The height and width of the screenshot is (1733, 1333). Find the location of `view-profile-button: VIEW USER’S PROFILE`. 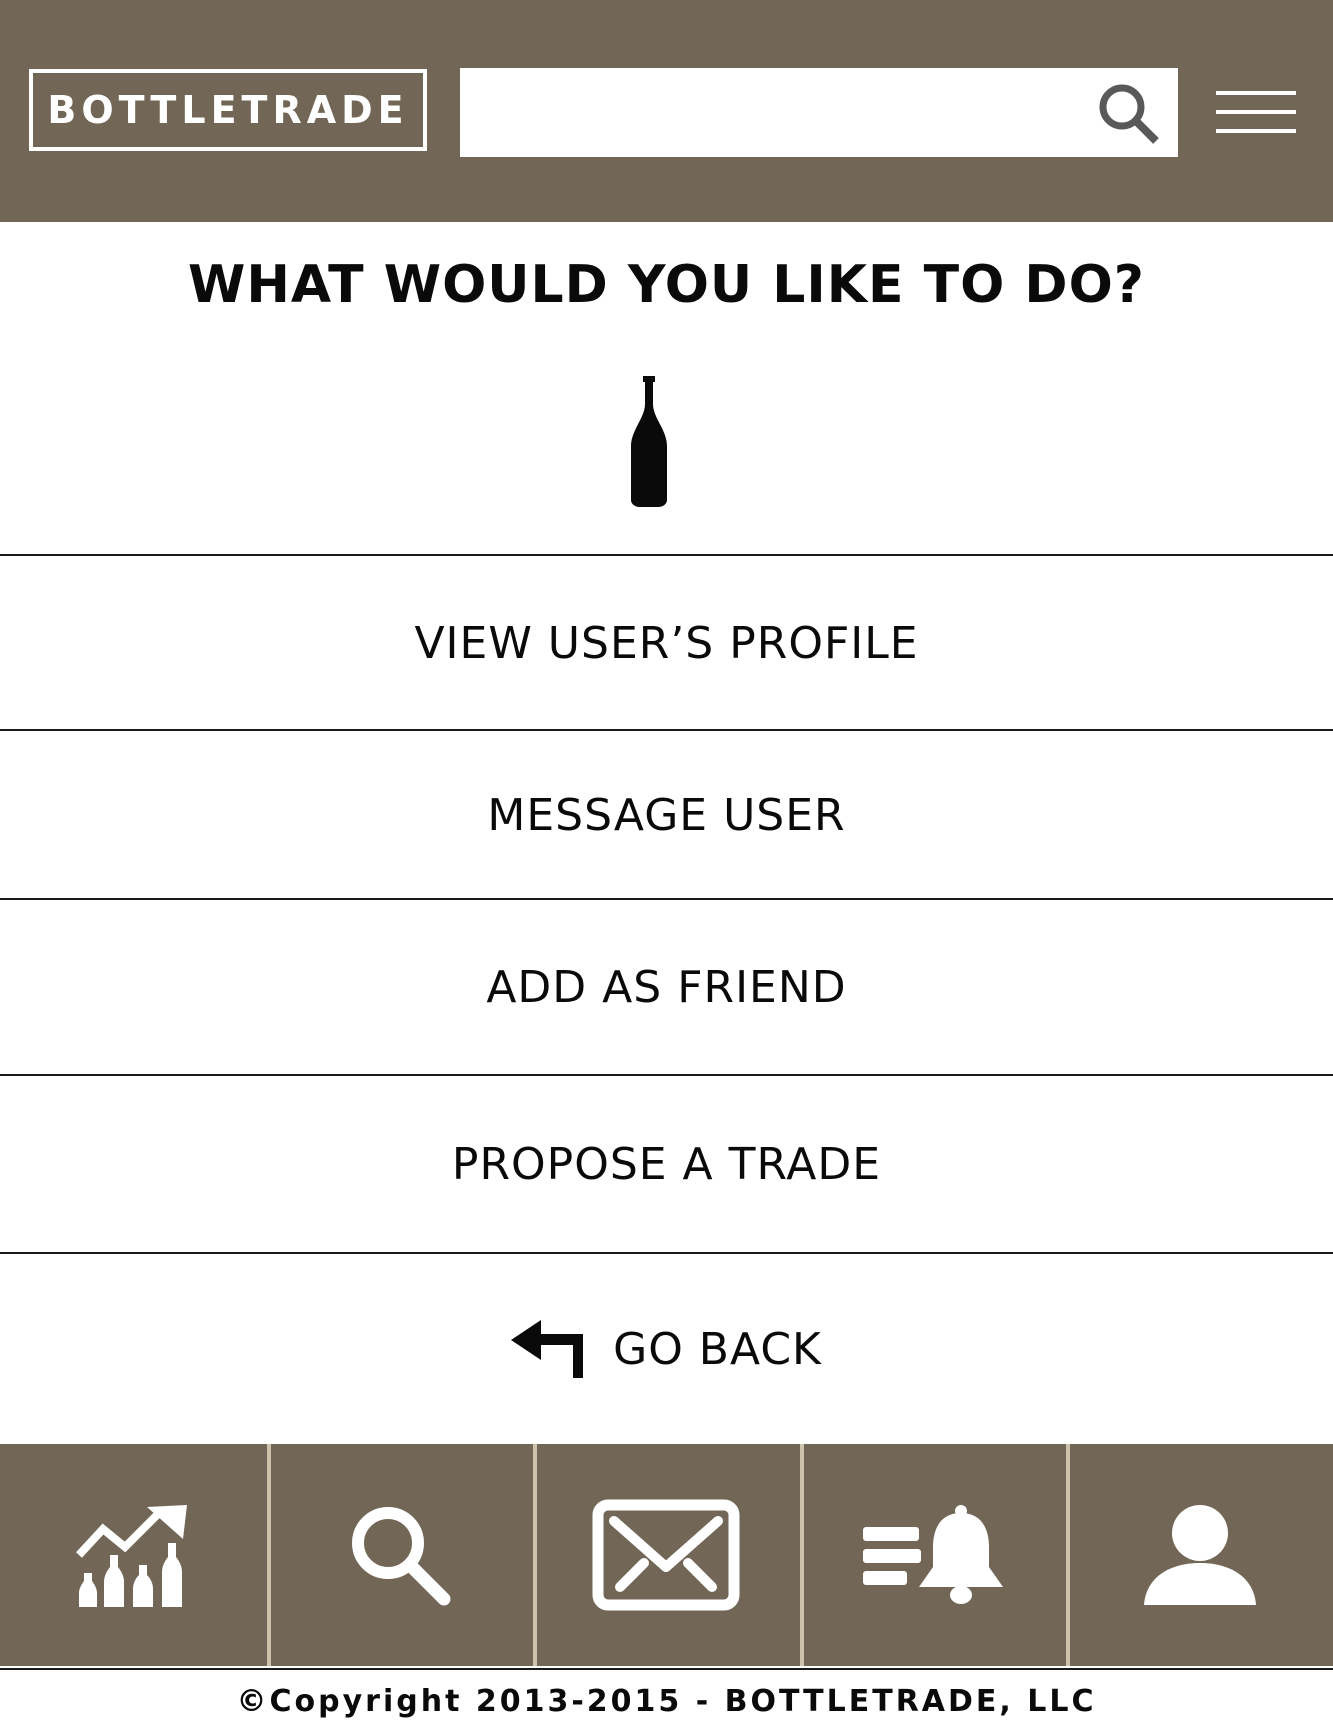

view-profile-button: VIEW USER’S PROFILE is located at coordinates (666, 643).